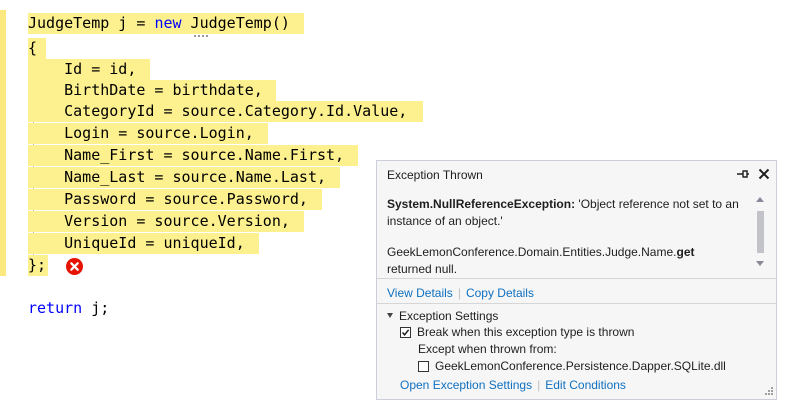 This screenshot has width=798, height=420. Describe the element at coordinates (217, 111) in the screenshot. I see `code-line-5: CategoryId = source.Category.Id.Value,` at that location.